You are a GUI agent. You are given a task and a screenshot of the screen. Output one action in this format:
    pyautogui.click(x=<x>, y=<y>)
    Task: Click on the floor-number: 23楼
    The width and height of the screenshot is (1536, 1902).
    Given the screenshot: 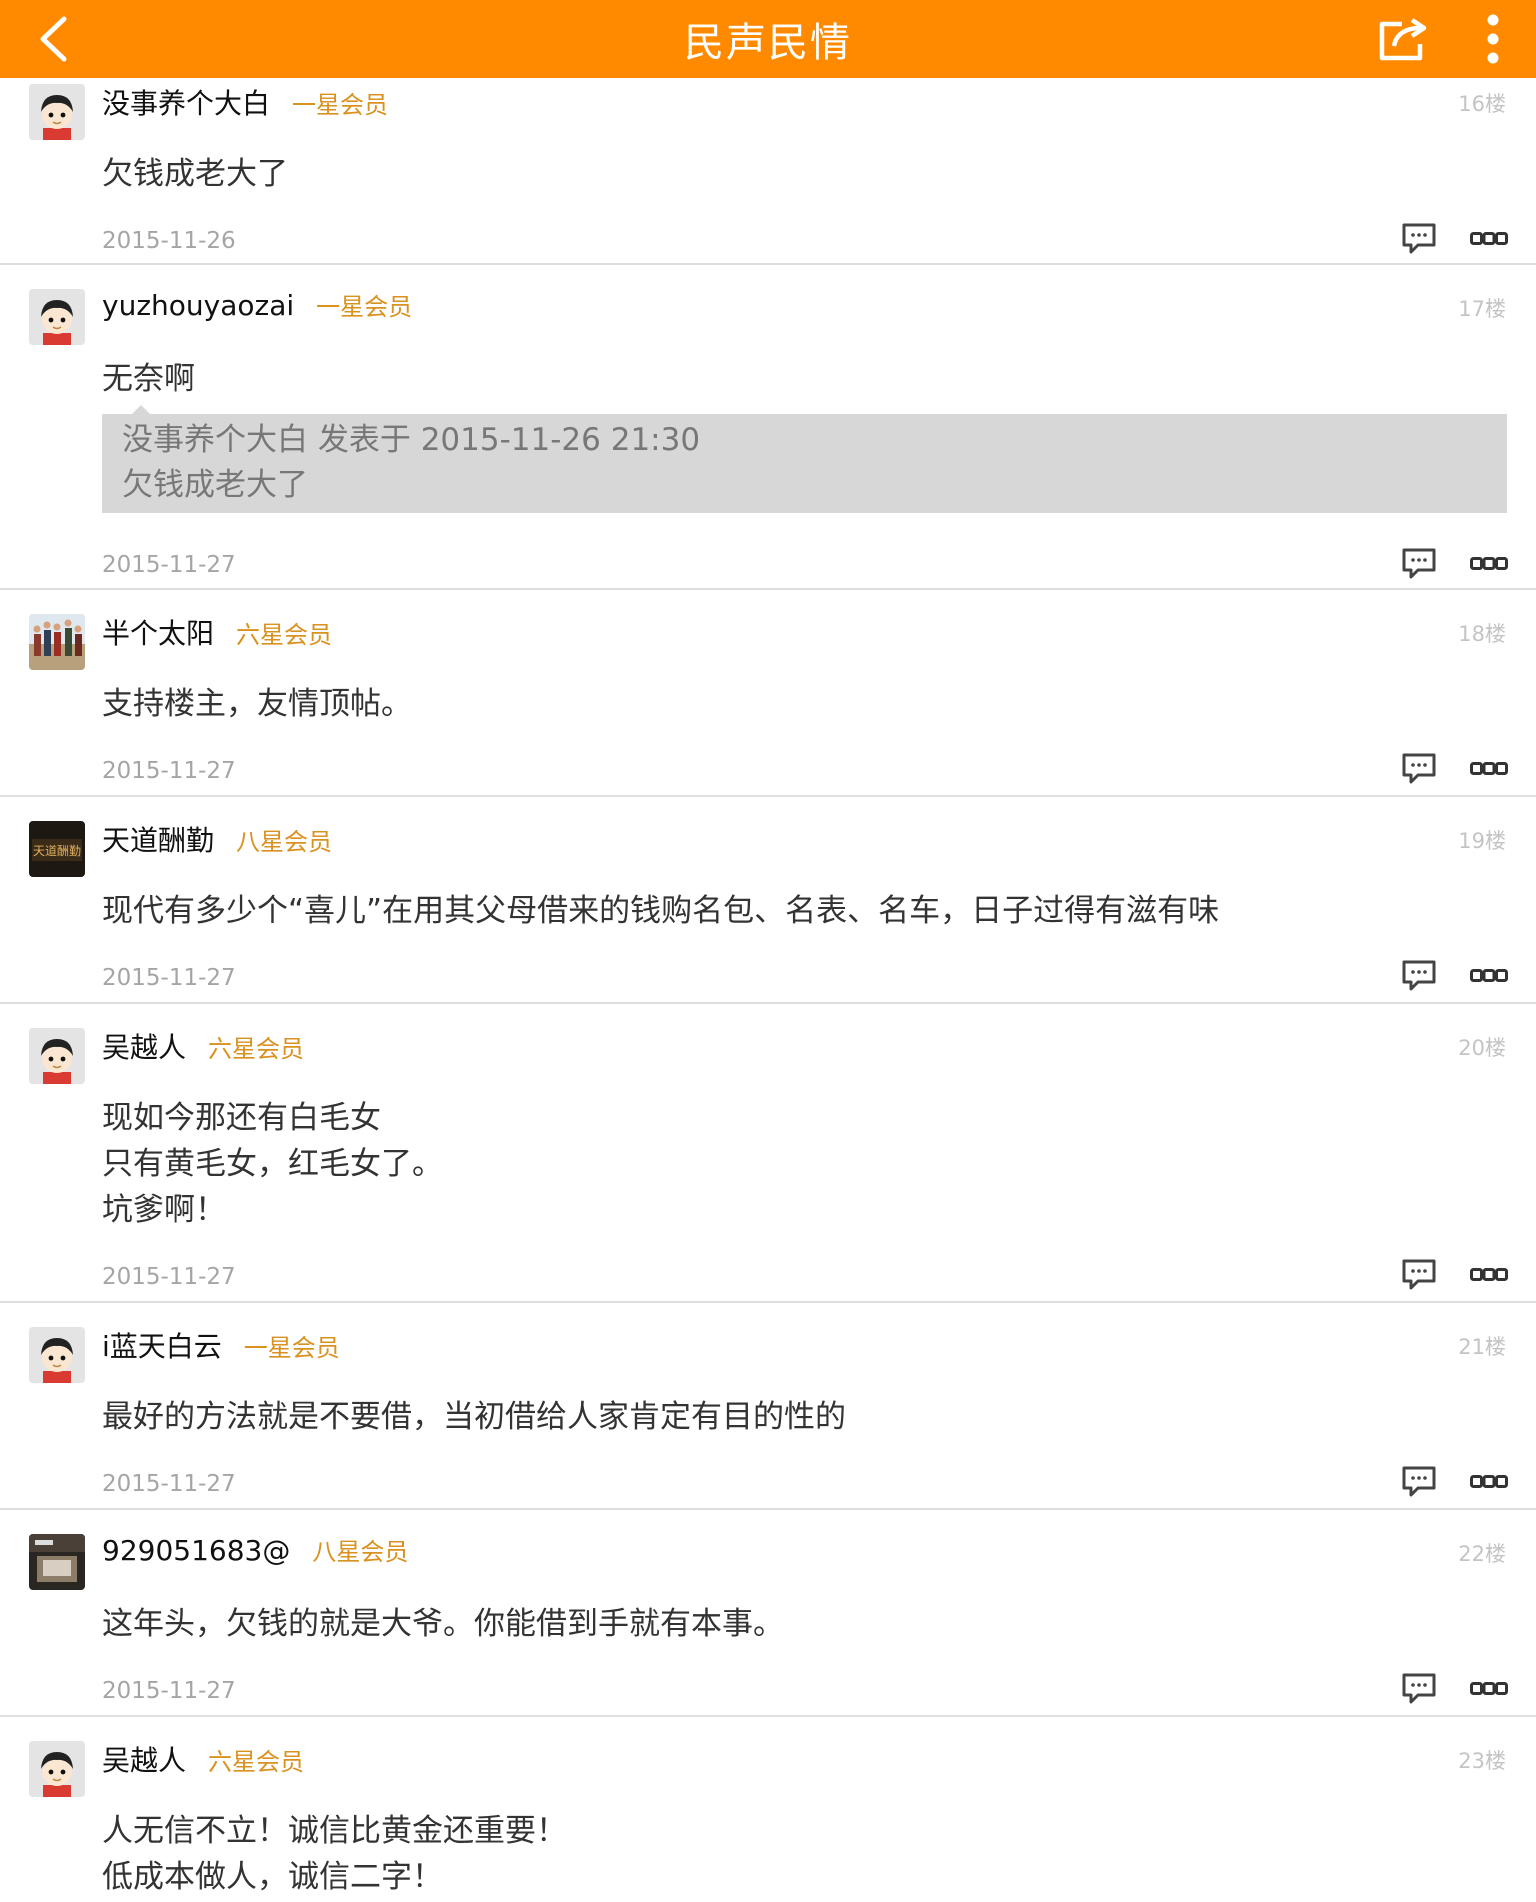 What is the action you would take?
    pyautogui.click(x=1482, y=1761)
    